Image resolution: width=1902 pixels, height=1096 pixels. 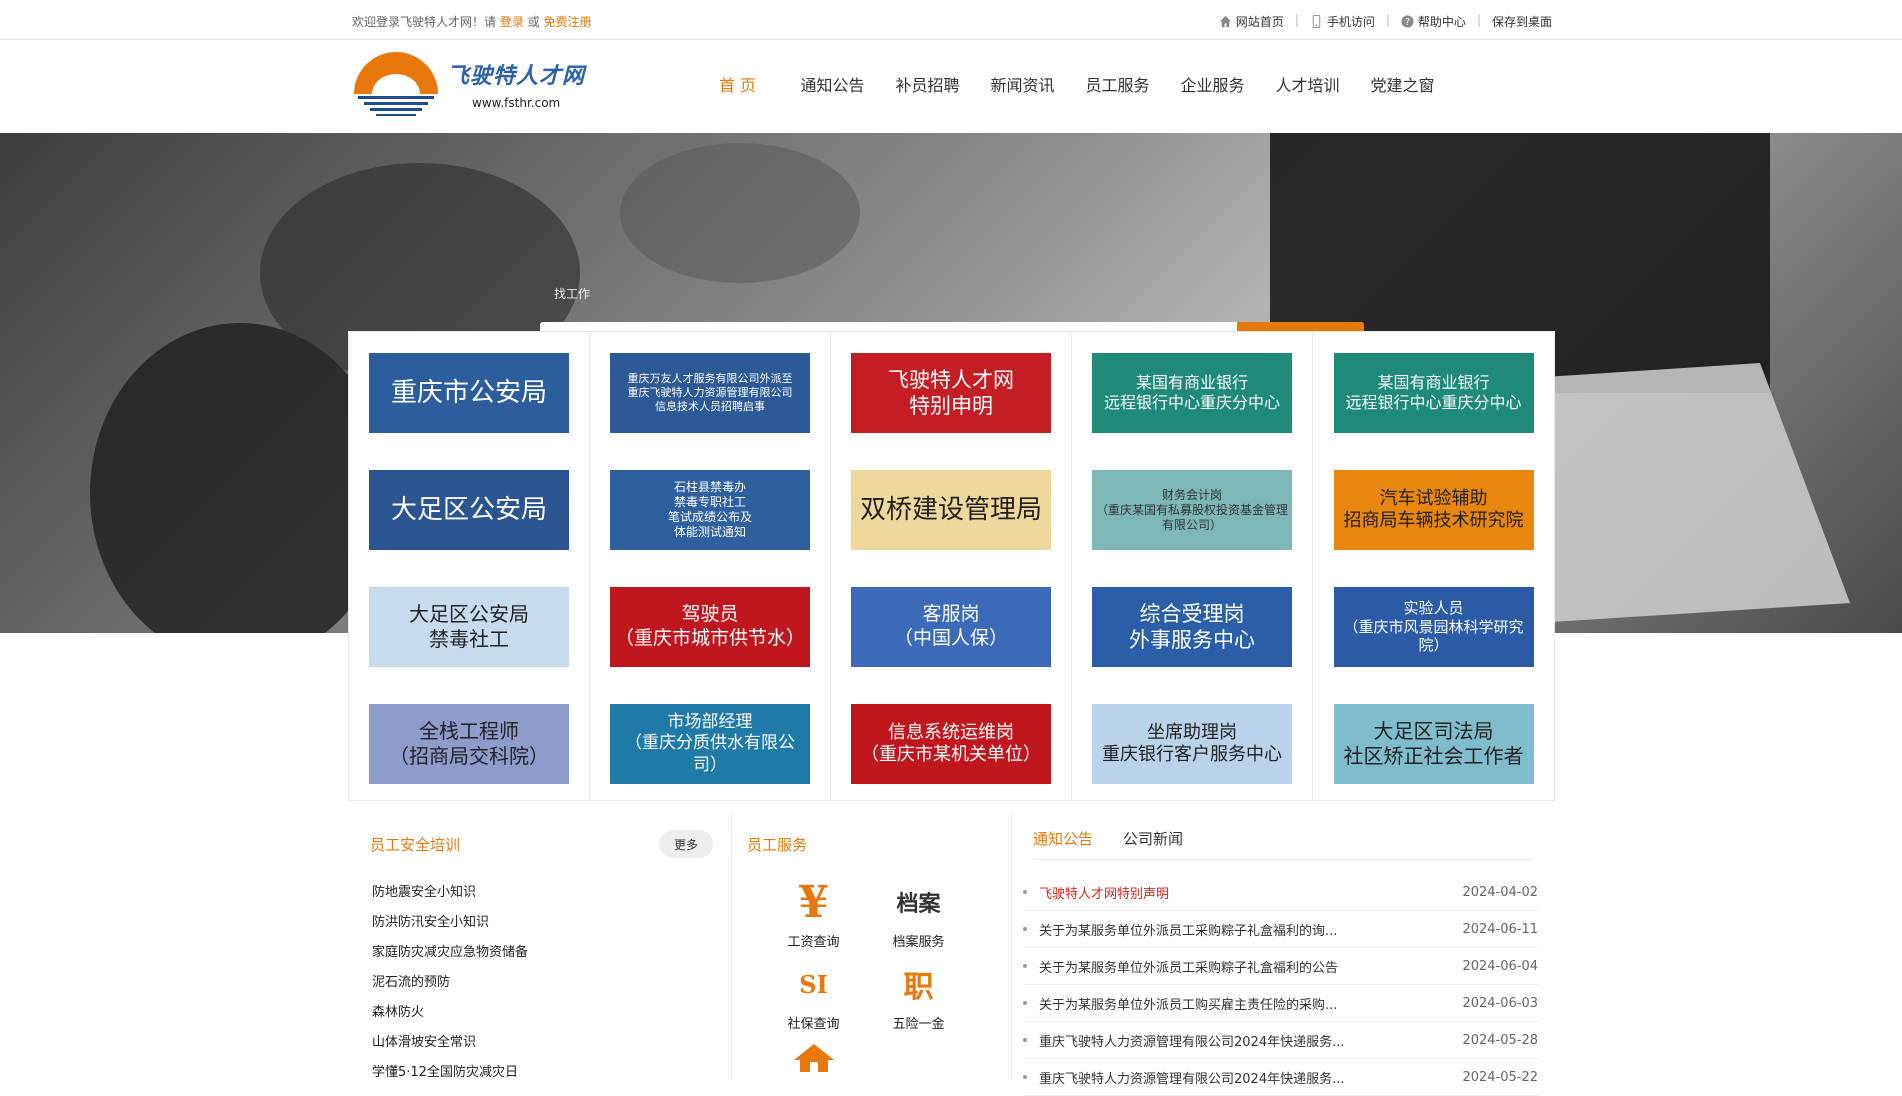 What do you see at coordinates (737, 84) in the screenshot?
I see `nav-home: 首 页` at bounding box center [737, 84].